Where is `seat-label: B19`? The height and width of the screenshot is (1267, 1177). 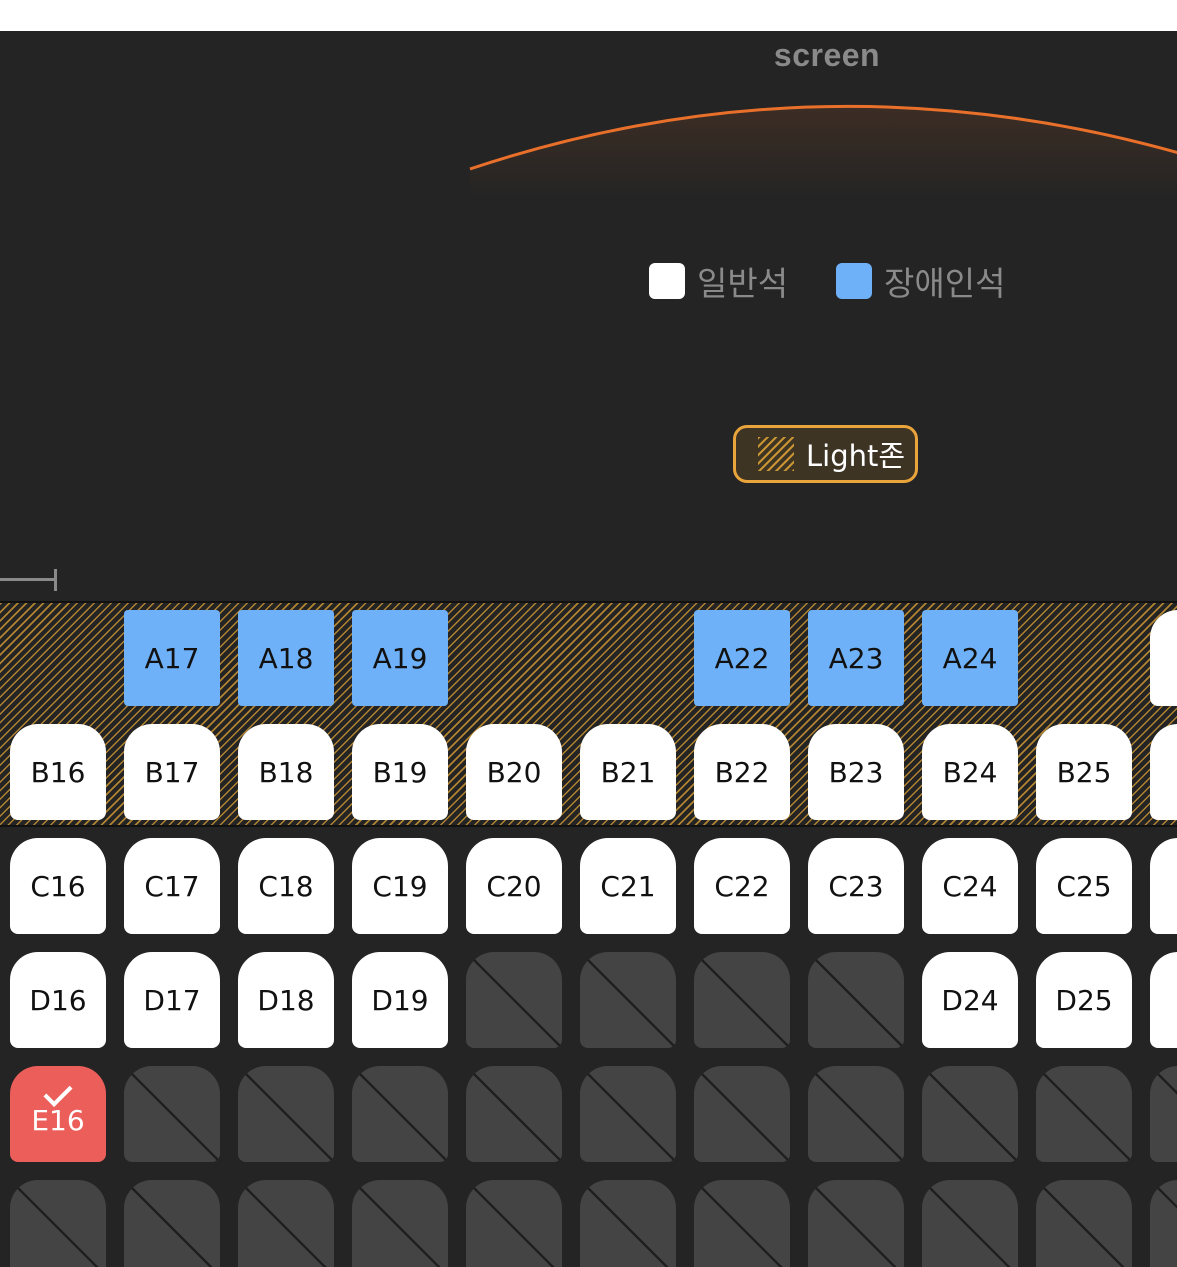
seat-label: B19 is located at coordinates (400, 772).